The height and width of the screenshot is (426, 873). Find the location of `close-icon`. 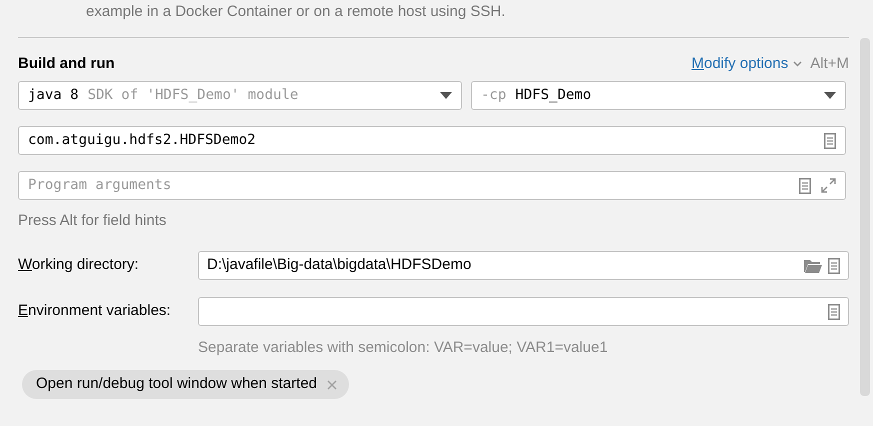

close-icon is located at coordinates (332, 385).